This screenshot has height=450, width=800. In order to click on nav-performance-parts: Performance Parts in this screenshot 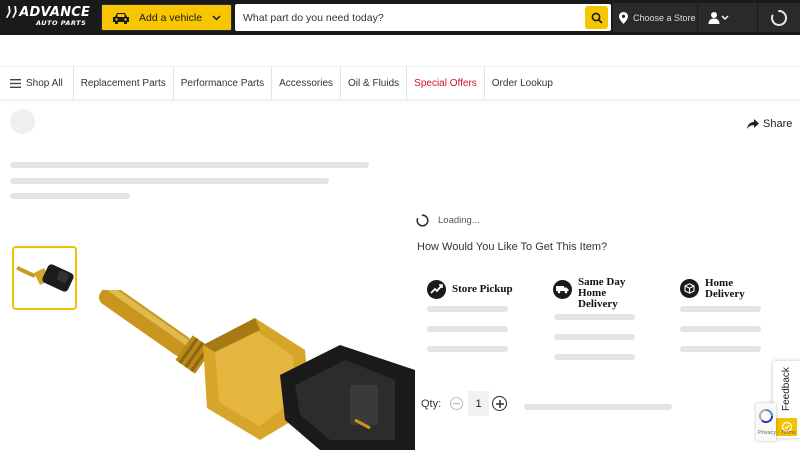, I will do `click(223, 83)`.